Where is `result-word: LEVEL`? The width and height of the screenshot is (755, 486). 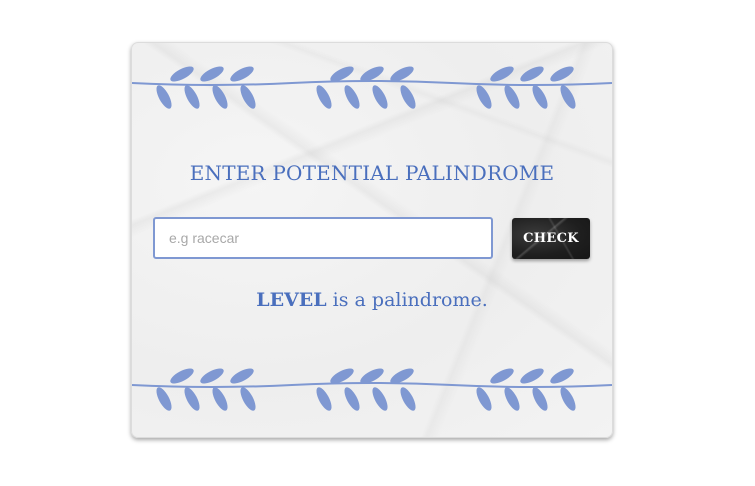 result-word: LEVEL is located at coordinates (291, 300).